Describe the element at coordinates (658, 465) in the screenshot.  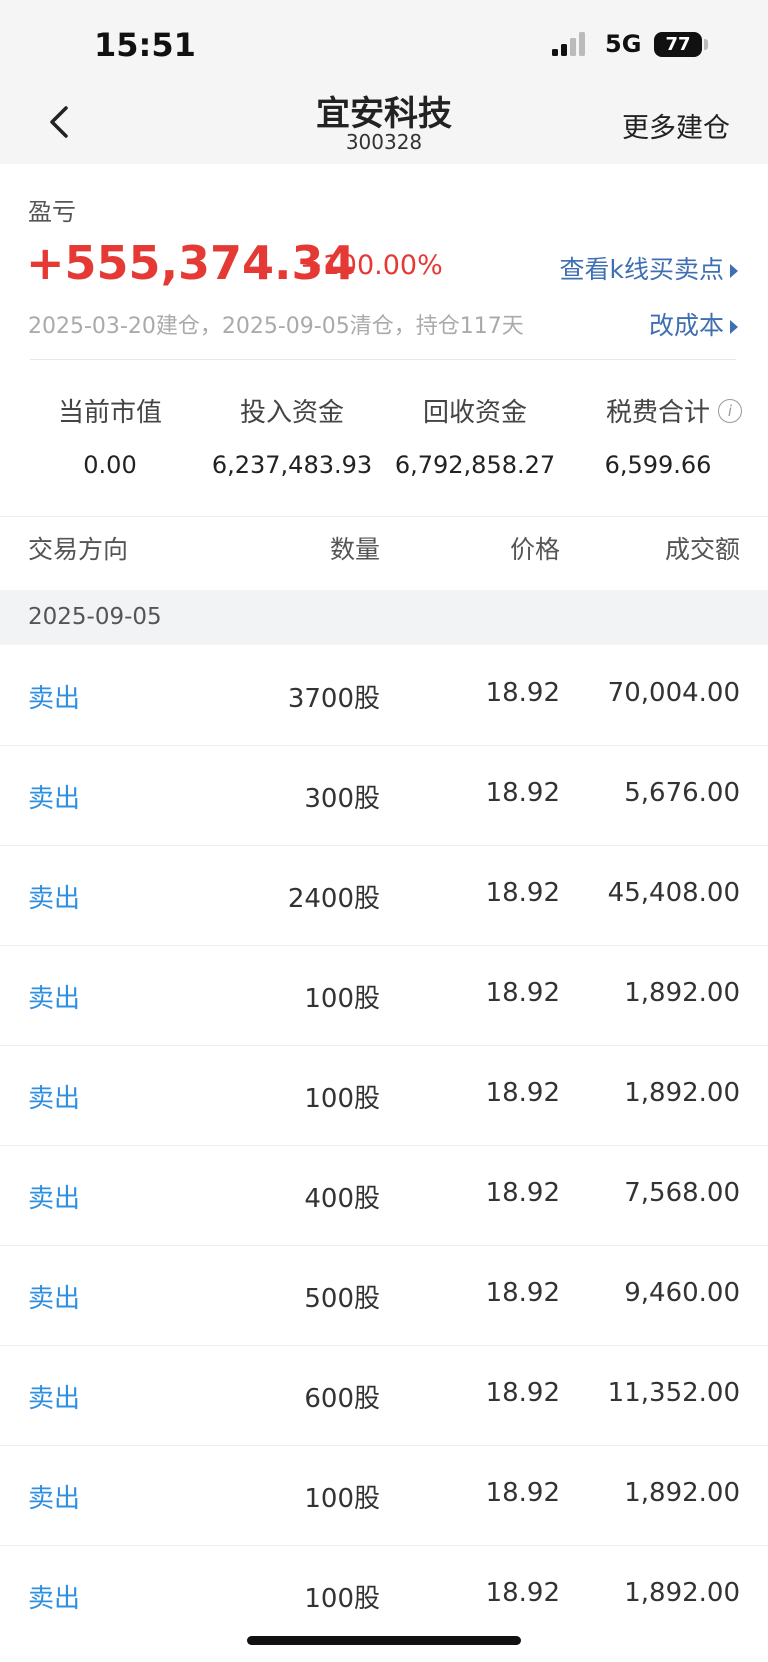
I see `stat-value: 6,599.66` at that location.